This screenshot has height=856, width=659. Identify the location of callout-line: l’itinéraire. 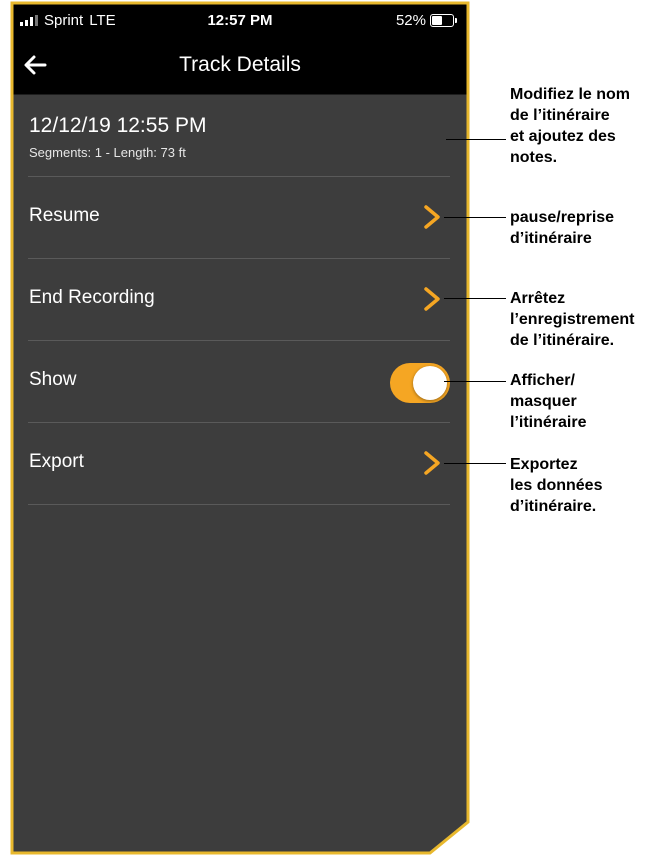
(548, 422).